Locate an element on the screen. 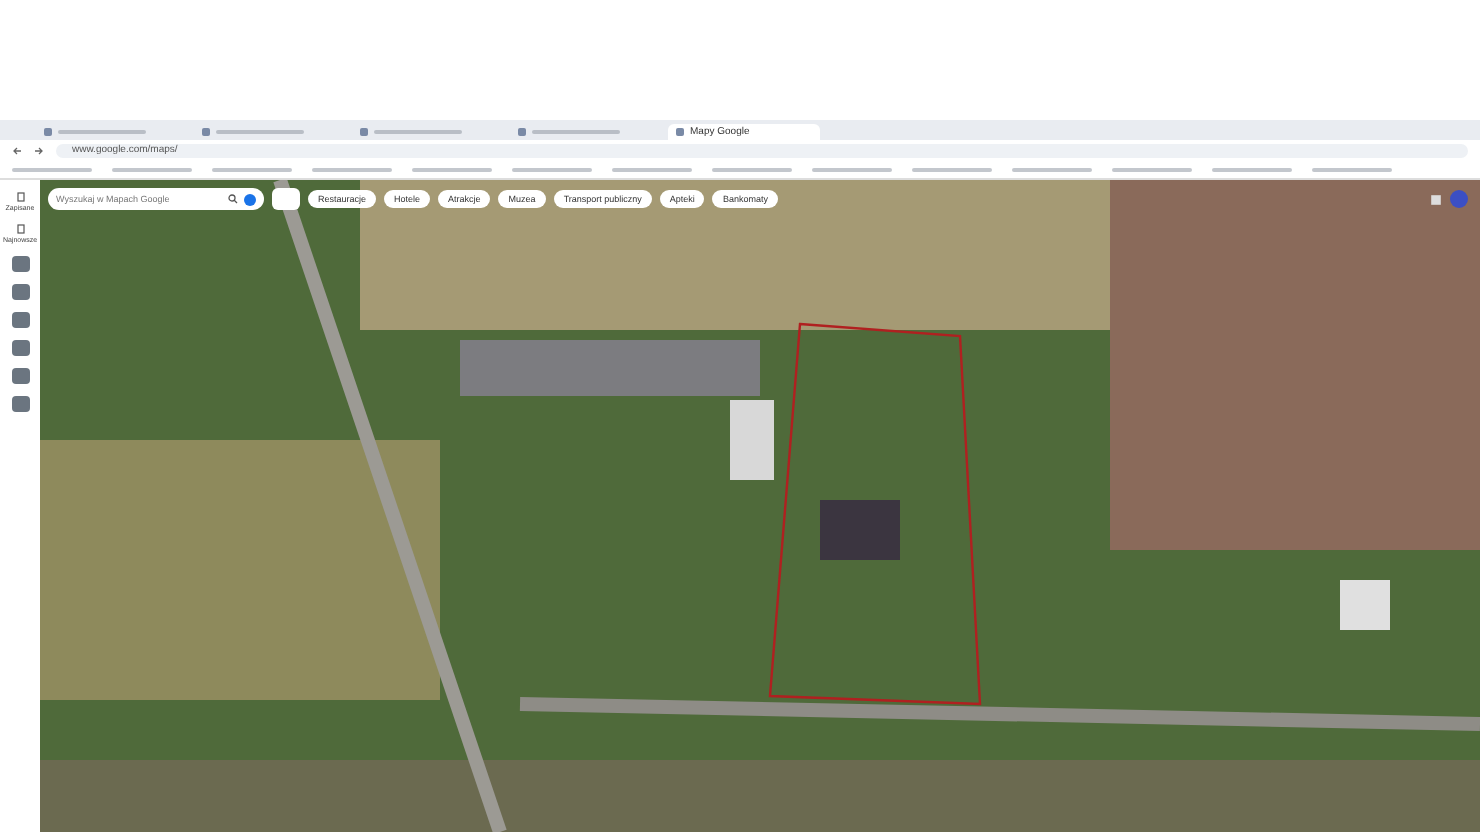 The height and width of the screenshot is (832, 1480). back-arrow-icon is located at coordinates (17, 150).